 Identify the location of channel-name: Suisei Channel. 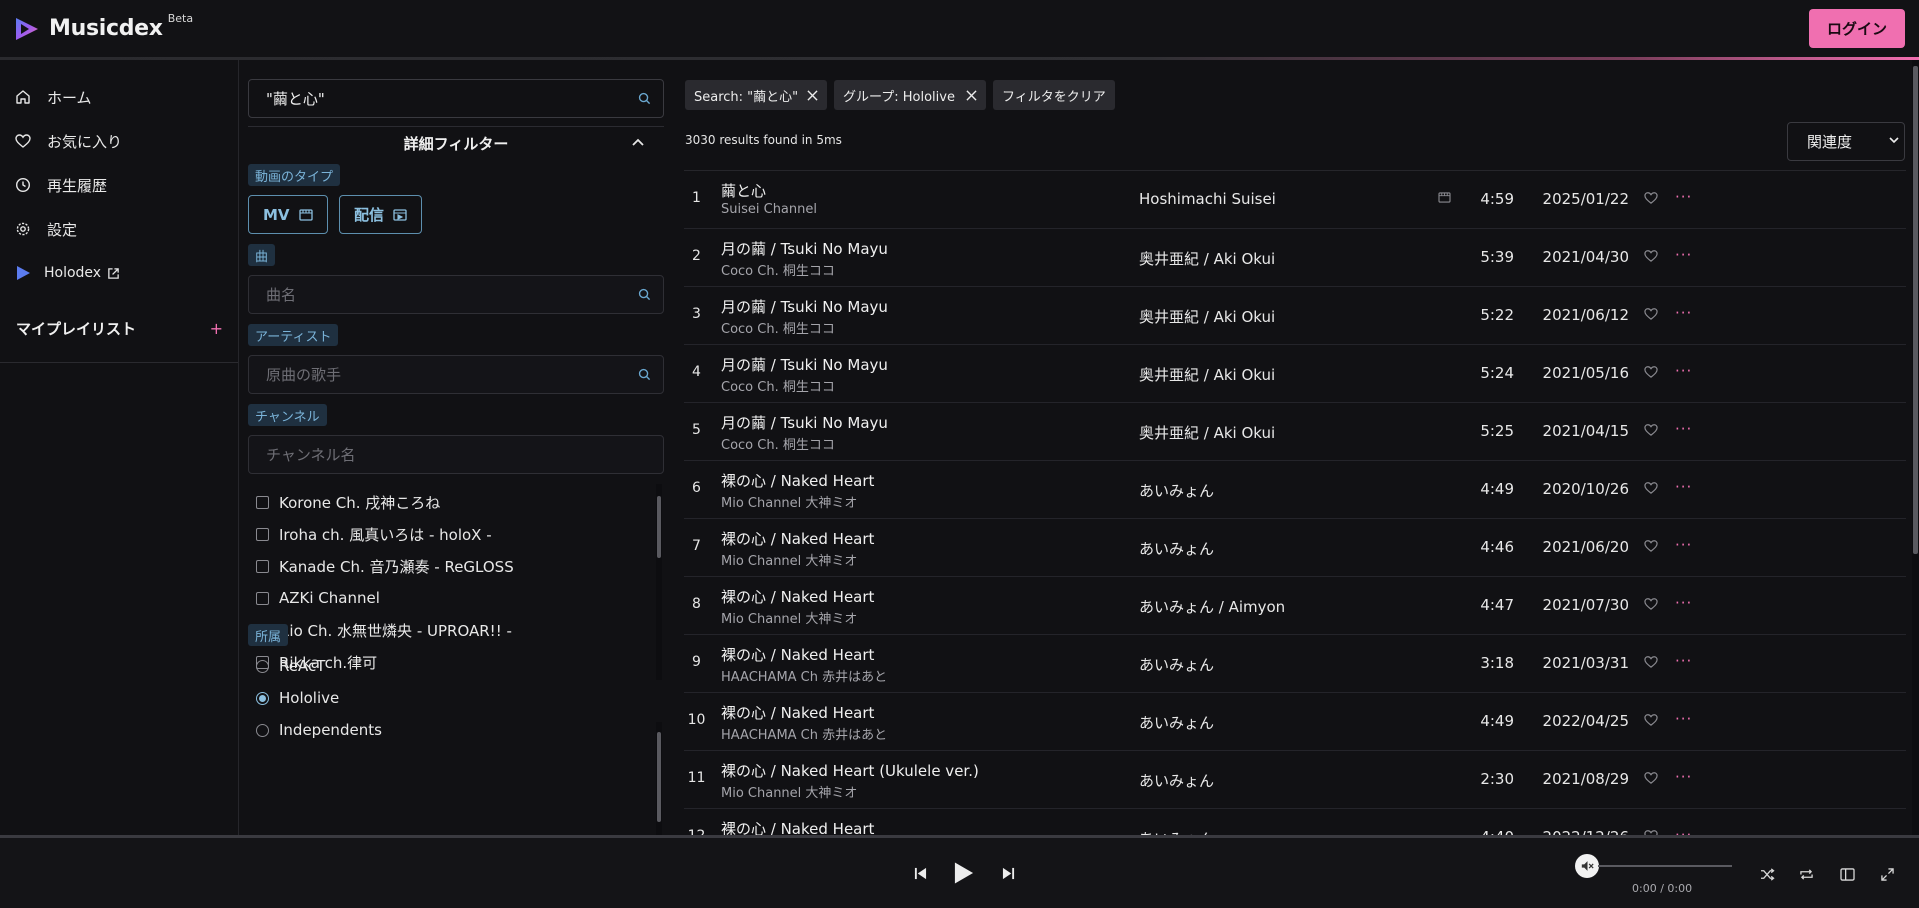
(769, 209).